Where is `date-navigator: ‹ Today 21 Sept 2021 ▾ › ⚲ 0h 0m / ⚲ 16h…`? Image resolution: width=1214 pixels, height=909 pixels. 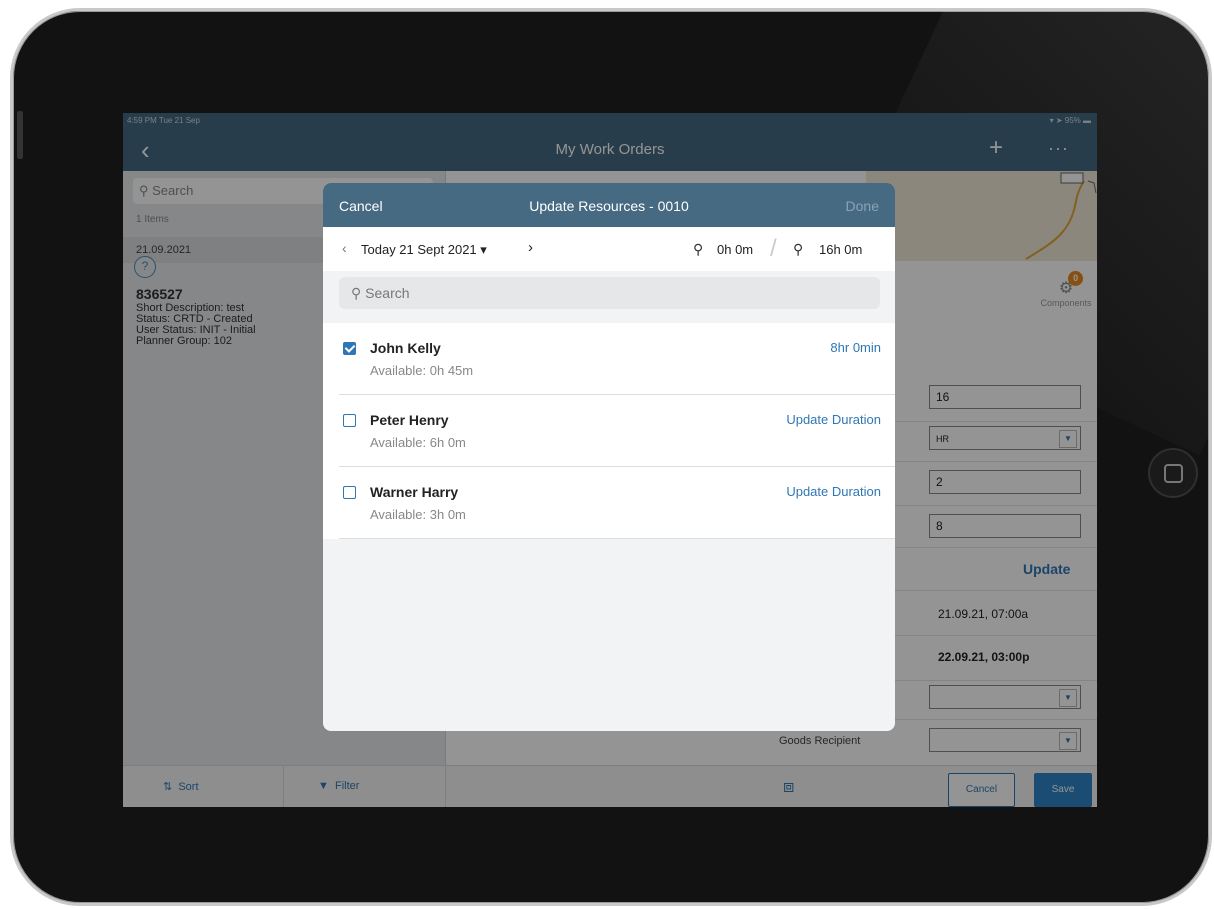
date-navigator: ‹ Today 21 Sept 2021 ▾ › ⚲ 0h 0m / ⚲ 16h… is located at coordinates (609, 249).